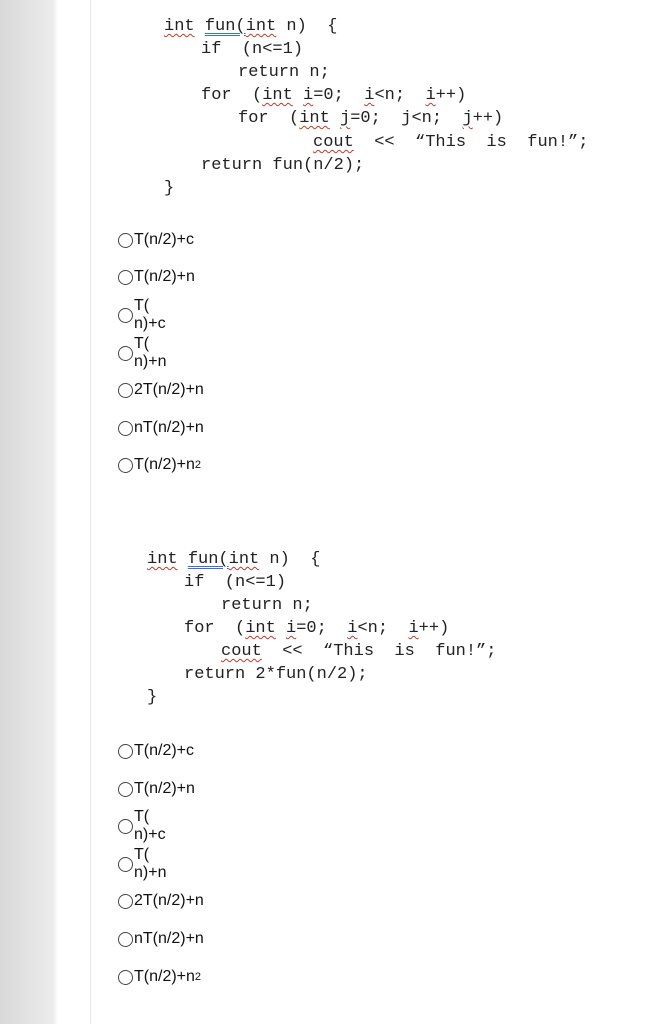 The width and height of the screenshot is (647, 1024). Describe the element at coordinates (276, 674) in the screenshot. I see `code-line: return 2*fun(n/2);` at that location.